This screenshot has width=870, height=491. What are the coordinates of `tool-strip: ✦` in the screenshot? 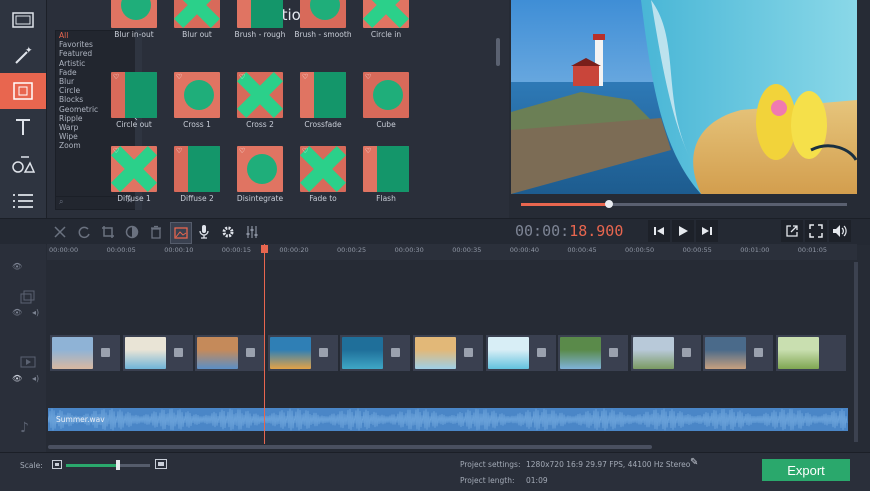 It's located at (23, 109).